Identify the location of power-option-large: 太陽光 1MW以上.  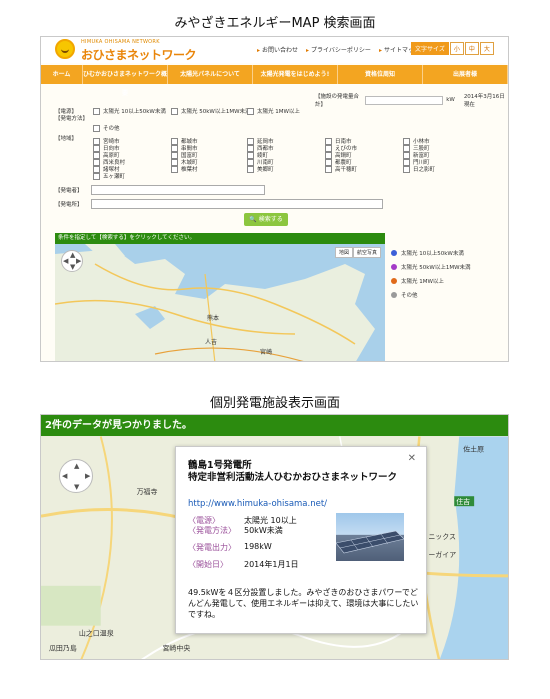
(273, 111).